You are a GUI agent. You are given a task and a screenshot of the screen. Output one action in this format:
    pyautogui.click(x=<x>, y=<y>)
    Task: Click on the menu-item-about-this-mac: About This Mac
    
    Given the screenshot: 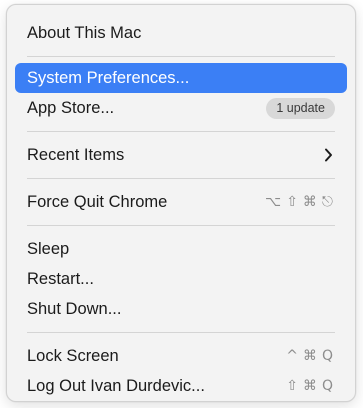 What is the action you would take?
    pyautogui.click(x=181, y=33)
    